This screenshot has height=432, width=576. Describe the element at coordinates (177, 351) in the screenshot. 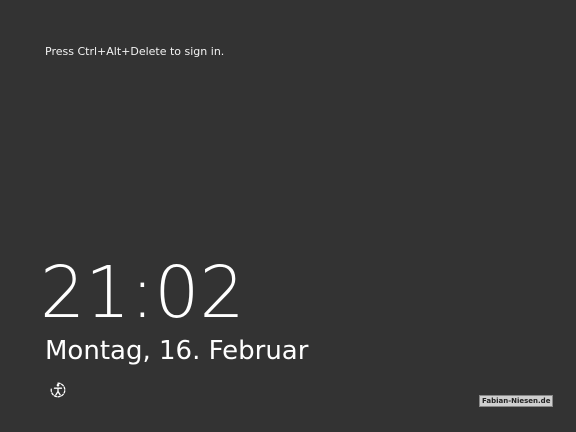

I see `clock-date: Montag, 16. Februar` at that location.